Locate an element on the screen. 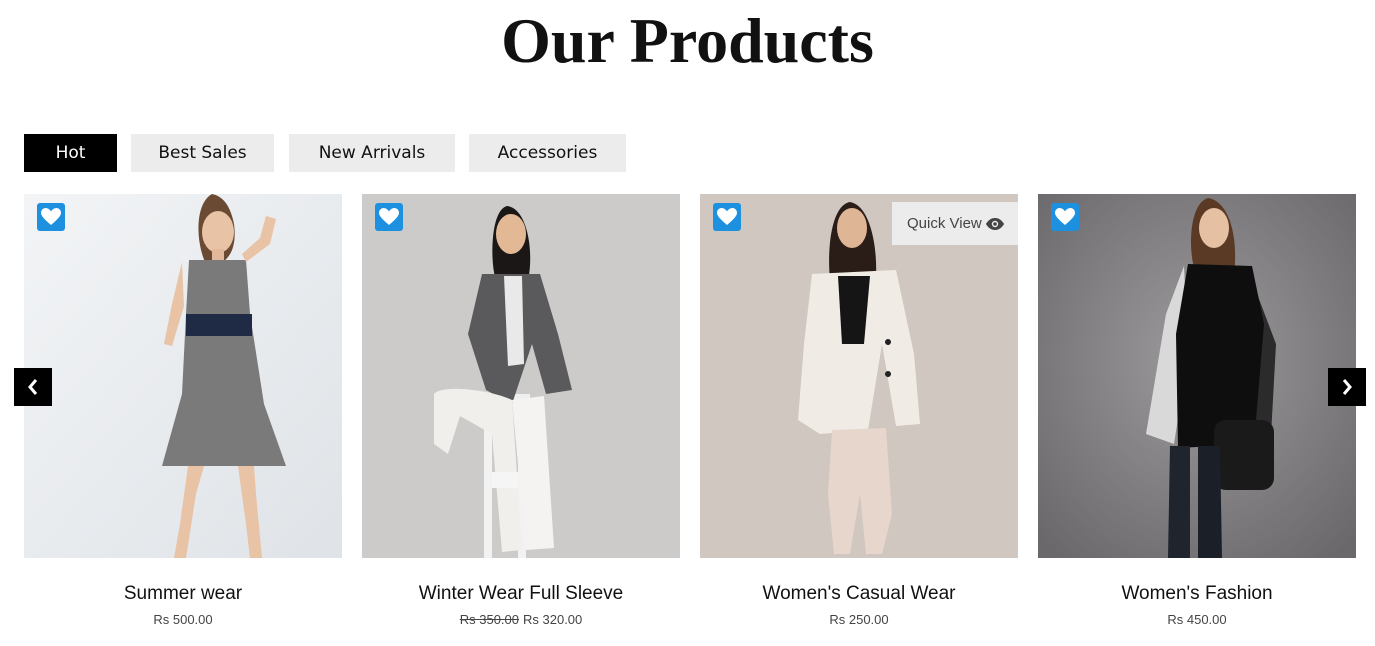 This screenshot has width=1375, height=646. carousel-next-button is located at coordinates (1347, 387).